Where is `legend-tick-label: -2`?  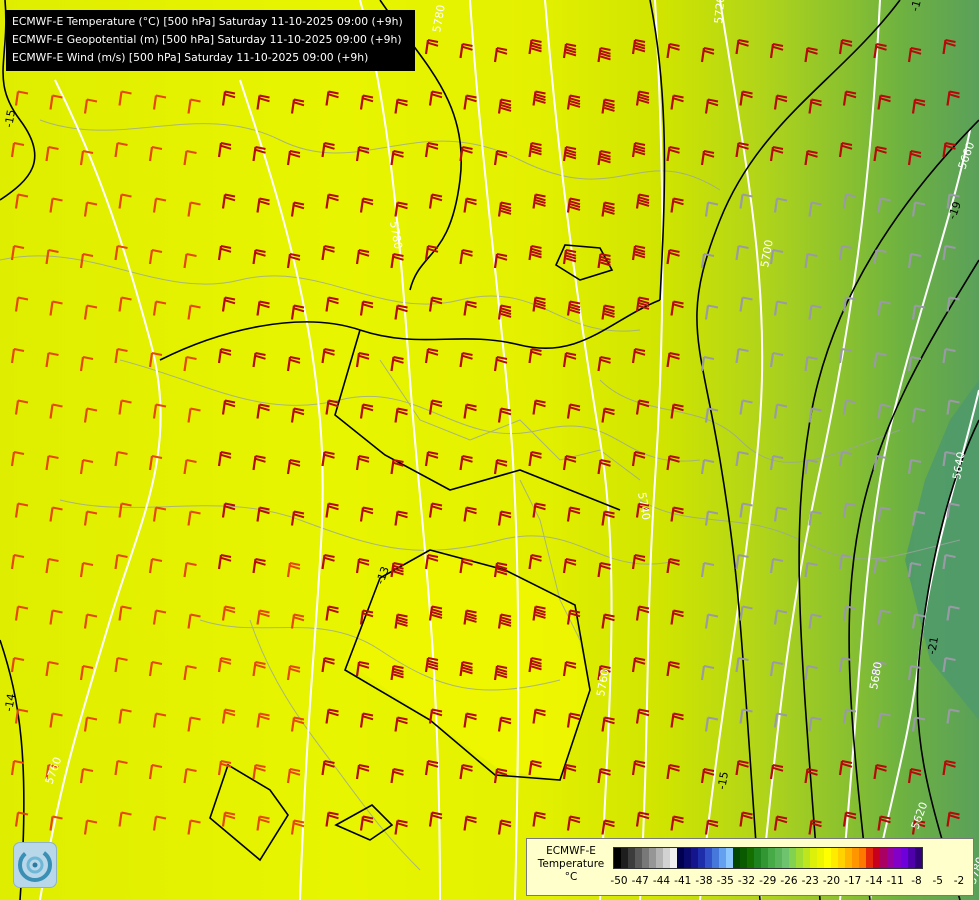
legend-tick-label: -2 is located at coordinates (959, 881).